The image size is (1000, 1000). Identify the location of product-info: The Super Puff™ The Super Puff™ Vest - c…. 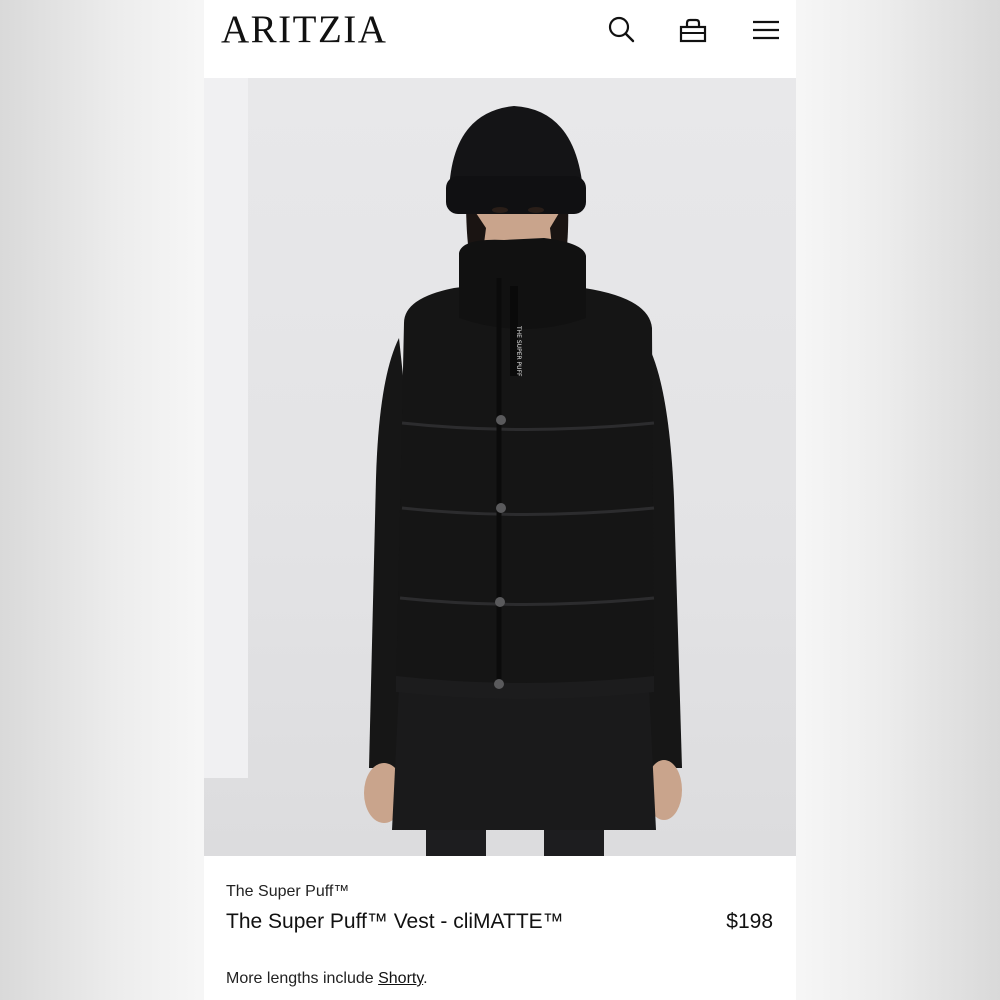
(500, 928).